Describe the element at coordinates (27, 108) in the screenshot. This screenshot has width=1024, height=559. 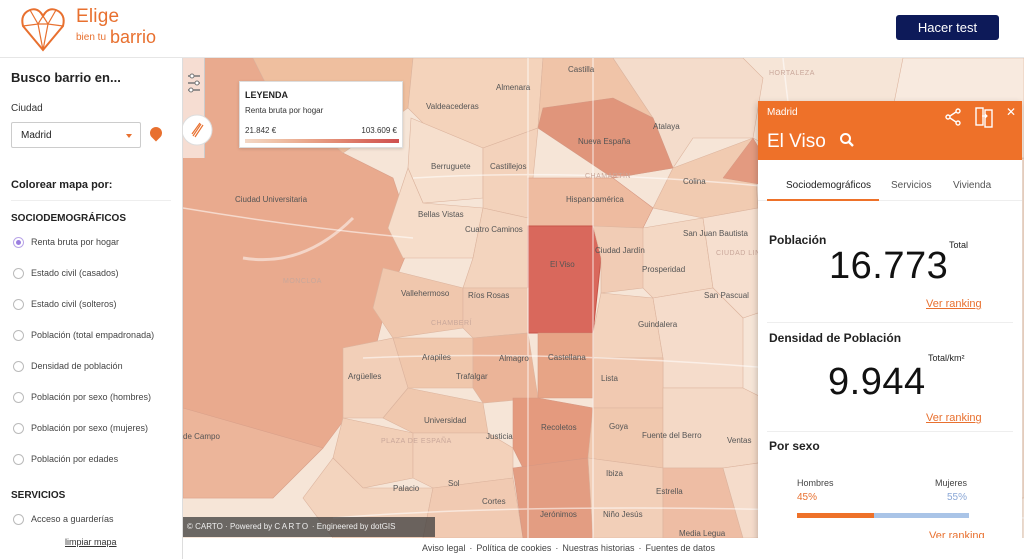
I see `city-label: Ciudad` at that location.